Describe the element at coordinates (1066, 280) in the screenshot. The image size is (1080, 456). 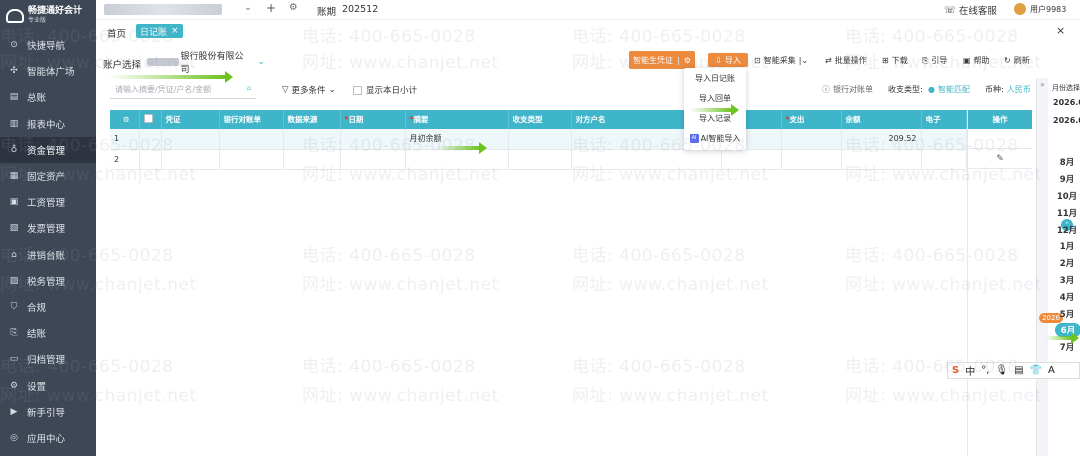
I see `month-item: 3月` at that location.